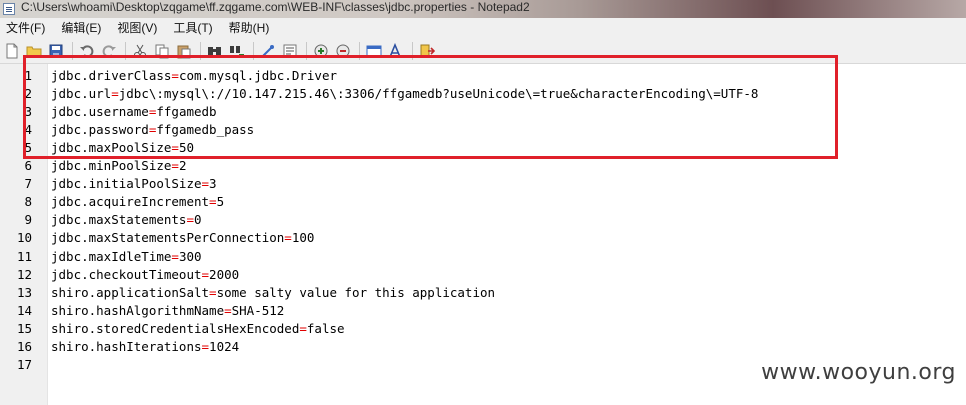 The height and width of the screenshot is (405, 966). I want to click on code-line: 6 jdbc.minPoolSize=2, so click(450, 166).